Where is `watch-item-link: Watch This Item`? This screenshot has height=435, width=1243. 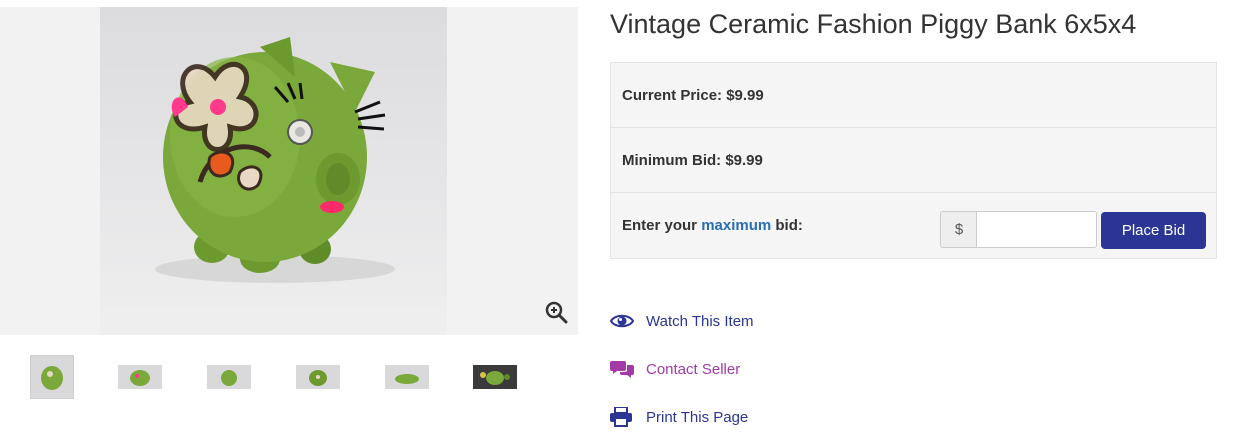
watch-item-link: Watch This Item is located at coordinates (682, 321).